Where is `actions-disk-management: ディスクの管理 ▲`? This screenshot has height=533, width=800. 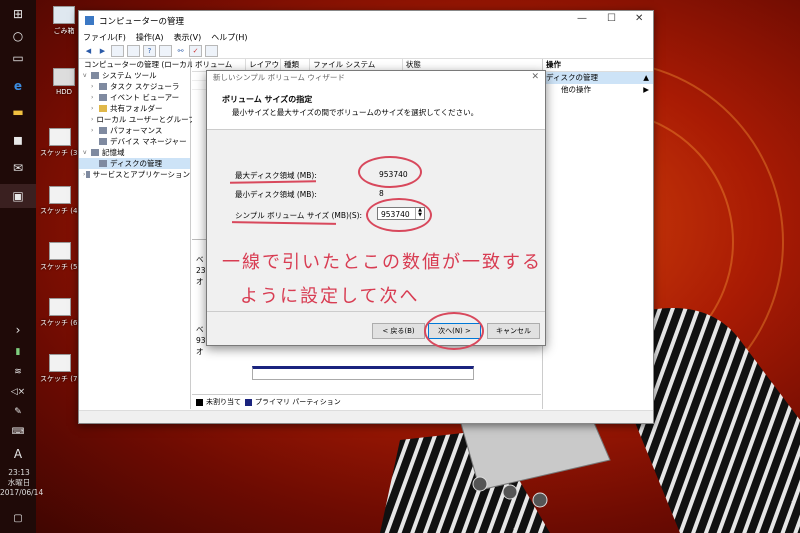 actions-disk-management: ディスクの管理 ▲ is located at coordinates (598, 78).